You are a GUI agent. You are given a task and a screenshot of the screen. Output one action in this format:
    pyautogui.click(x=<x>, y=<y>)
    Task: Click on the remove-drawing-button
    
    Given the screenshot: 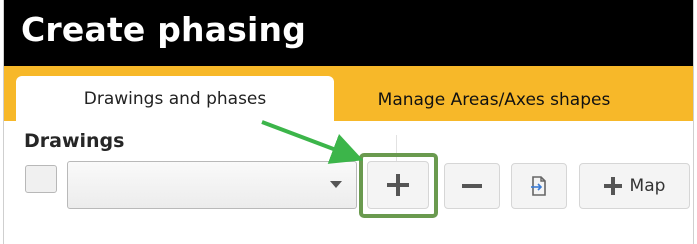 What is the action you would take?
    pyautogui.click(x=472, y=186)
    